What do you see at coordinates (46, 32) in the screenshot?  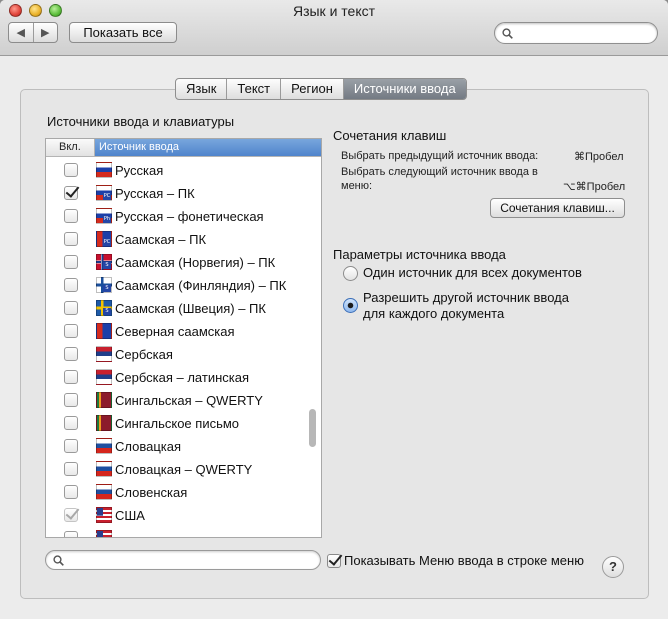 I see `forward-arrow-icon: ▶` at bounding box center [46, 32].